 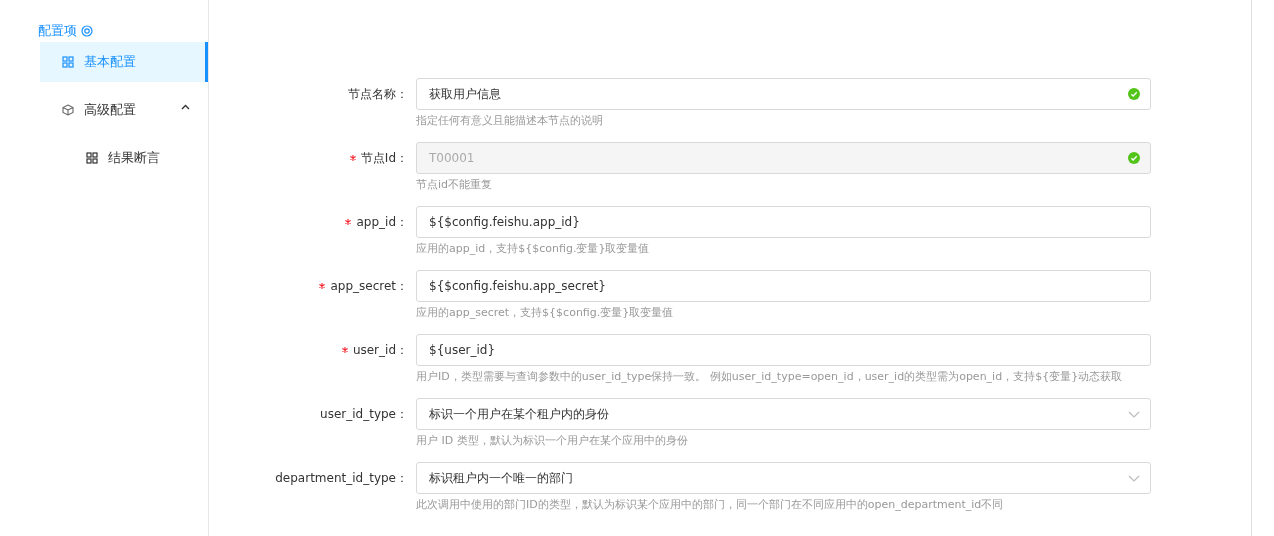 What do you see at coordinates (185, 107) in the screenshot?
I see `caret-icon` at bounding box center [185, 107].